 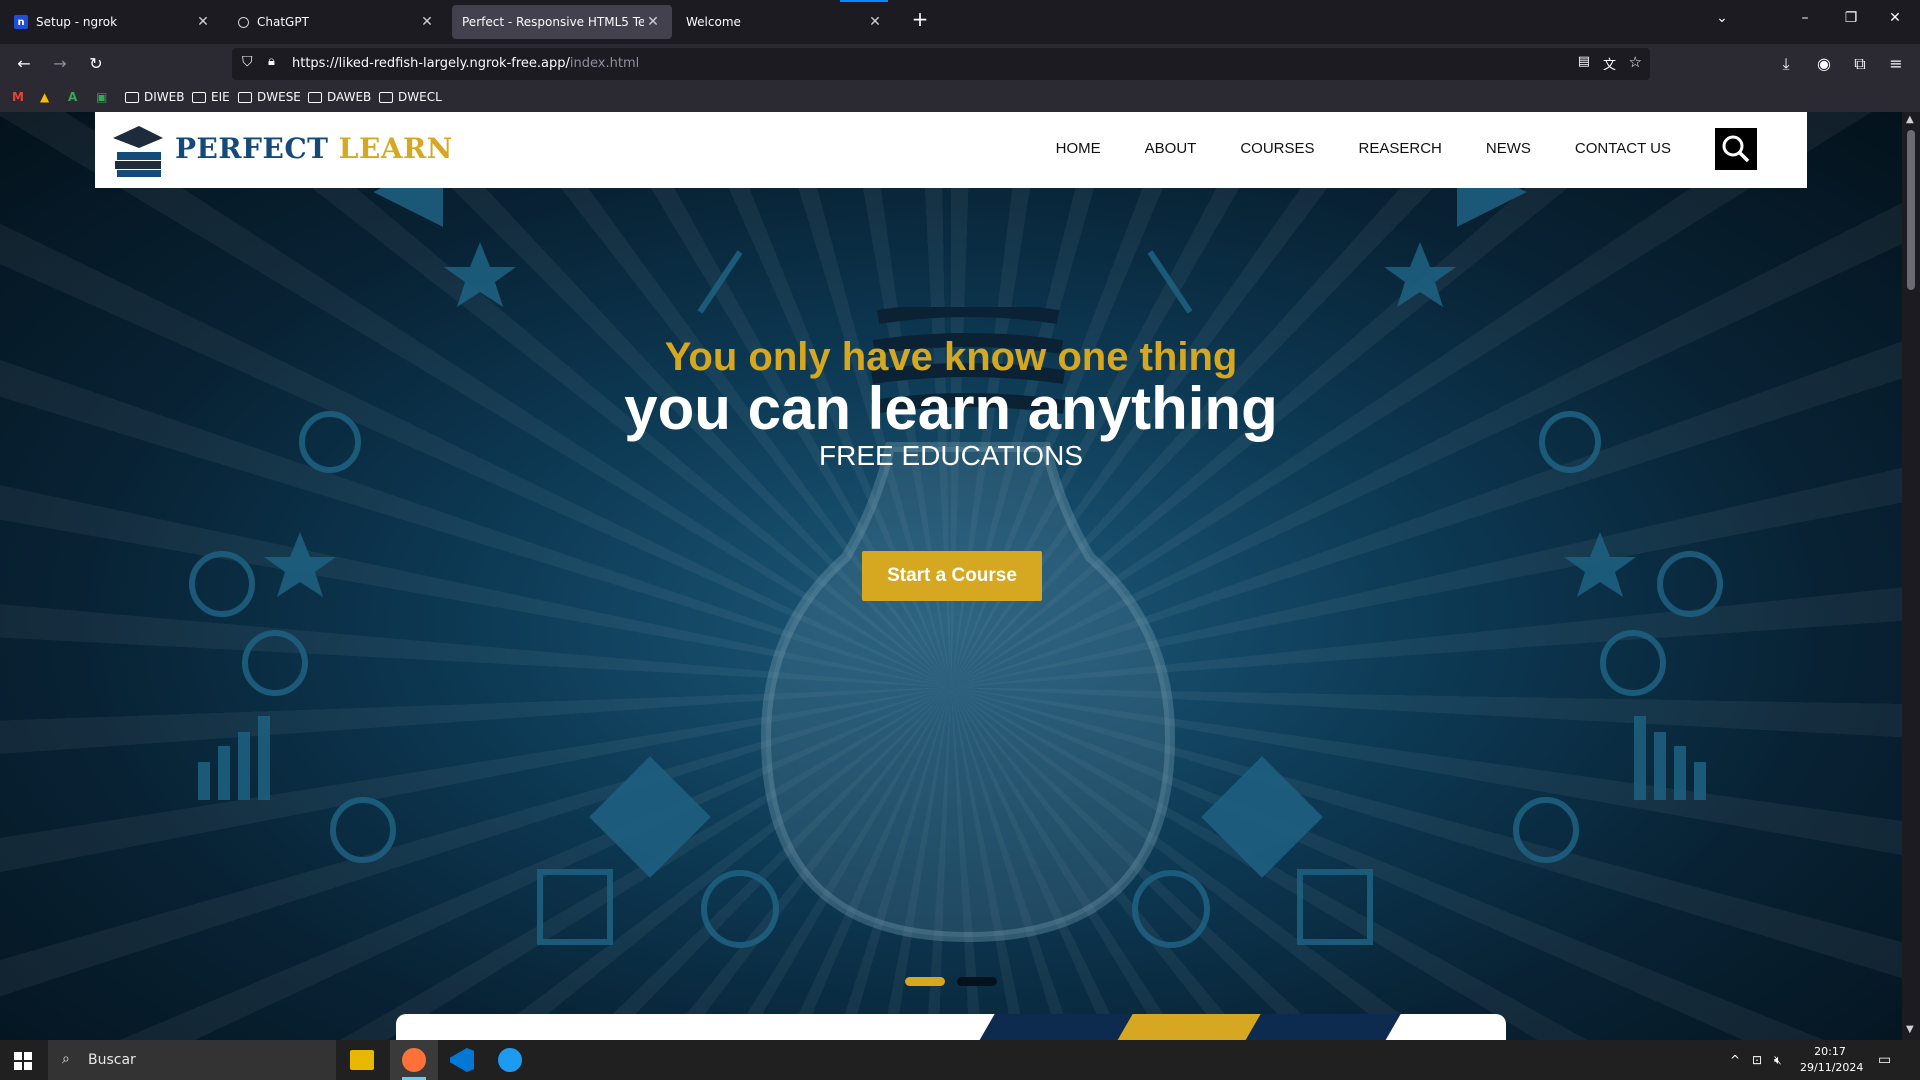 What do you see at coordinates (1609, 63) in the screenshot?
I see `translate-icon: 文` at bounding box center [1609, 63].